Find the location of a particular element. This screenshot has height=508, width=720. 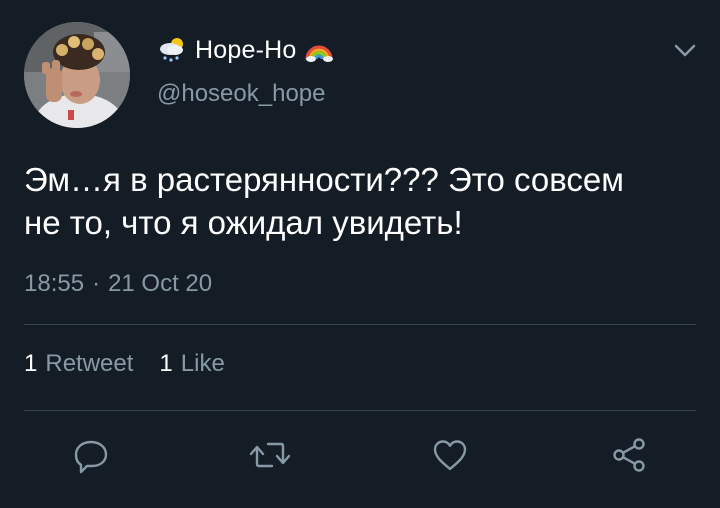

likes-stat: 1 Like is located at coordinates (191, 364).